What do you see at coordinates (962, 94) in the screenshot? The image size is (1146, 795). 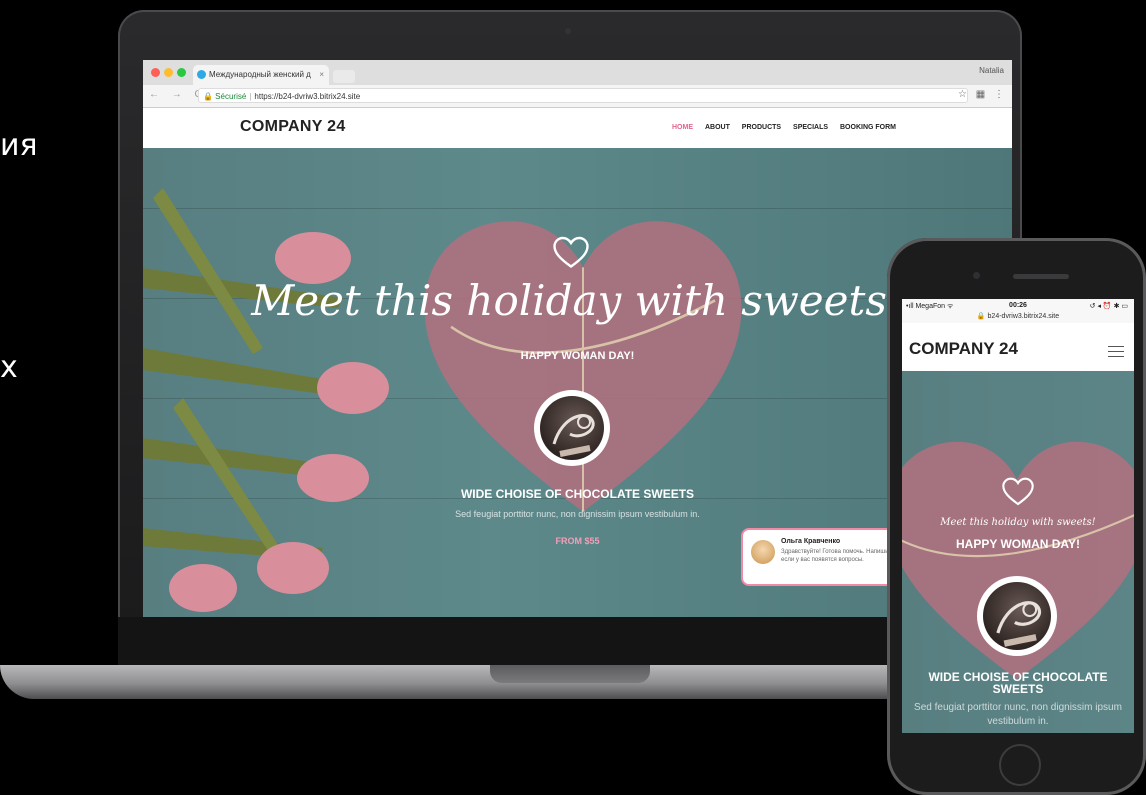 I see `star-icon: ☆` at bounding box center [962, 94].